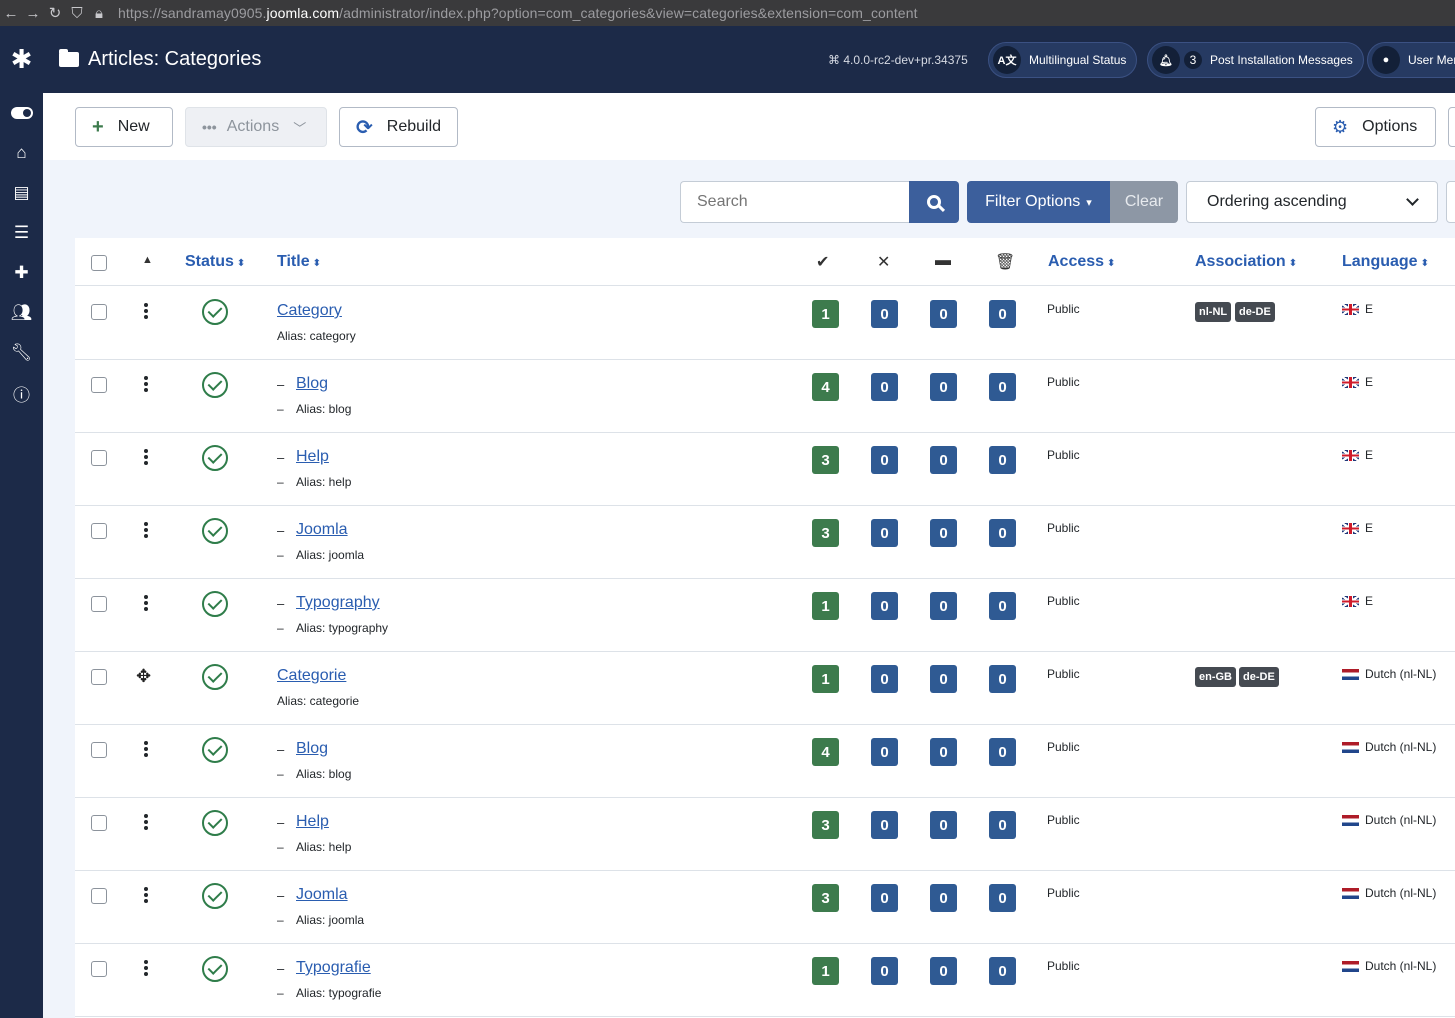 The height and width of the screenshot is (1018, 1455). Describe the element at coordinates (11, 13) in the screenshot. I see `back-arrow-icon: ←` at that location.